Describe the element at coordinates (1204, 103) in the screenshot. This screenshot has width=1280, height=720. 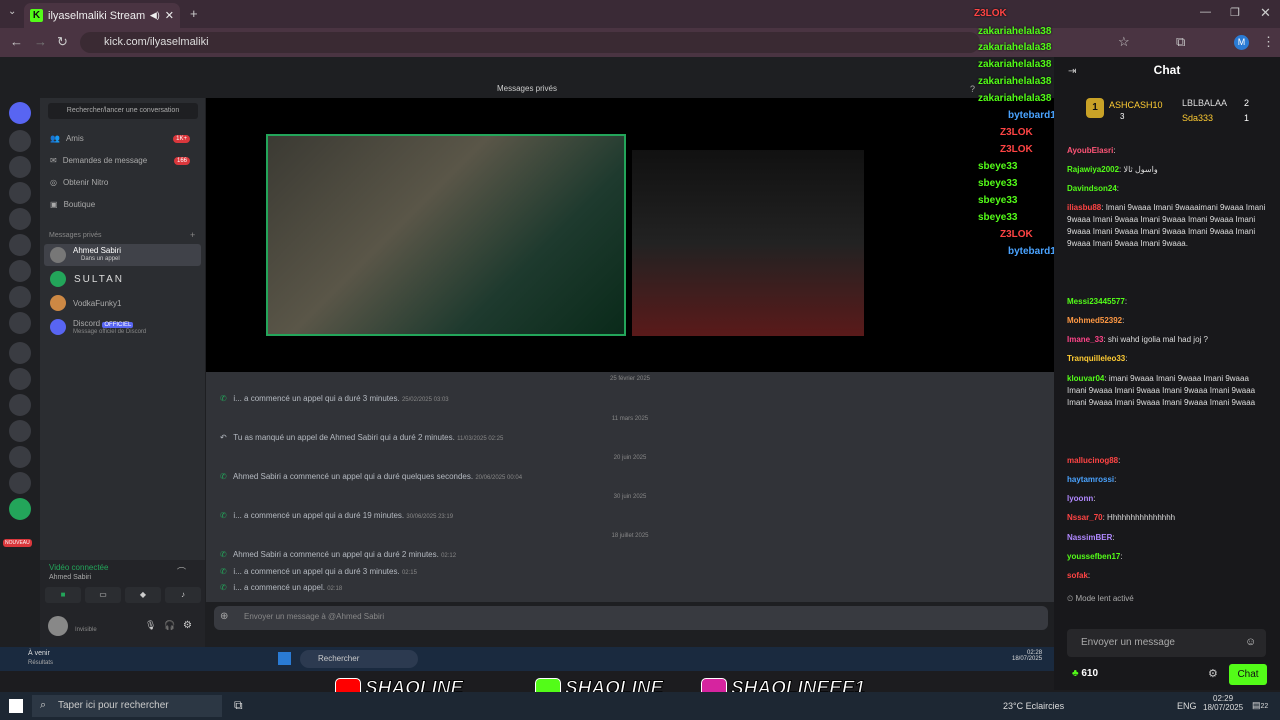
I see `leader-name: LBLBALAA` at that location.